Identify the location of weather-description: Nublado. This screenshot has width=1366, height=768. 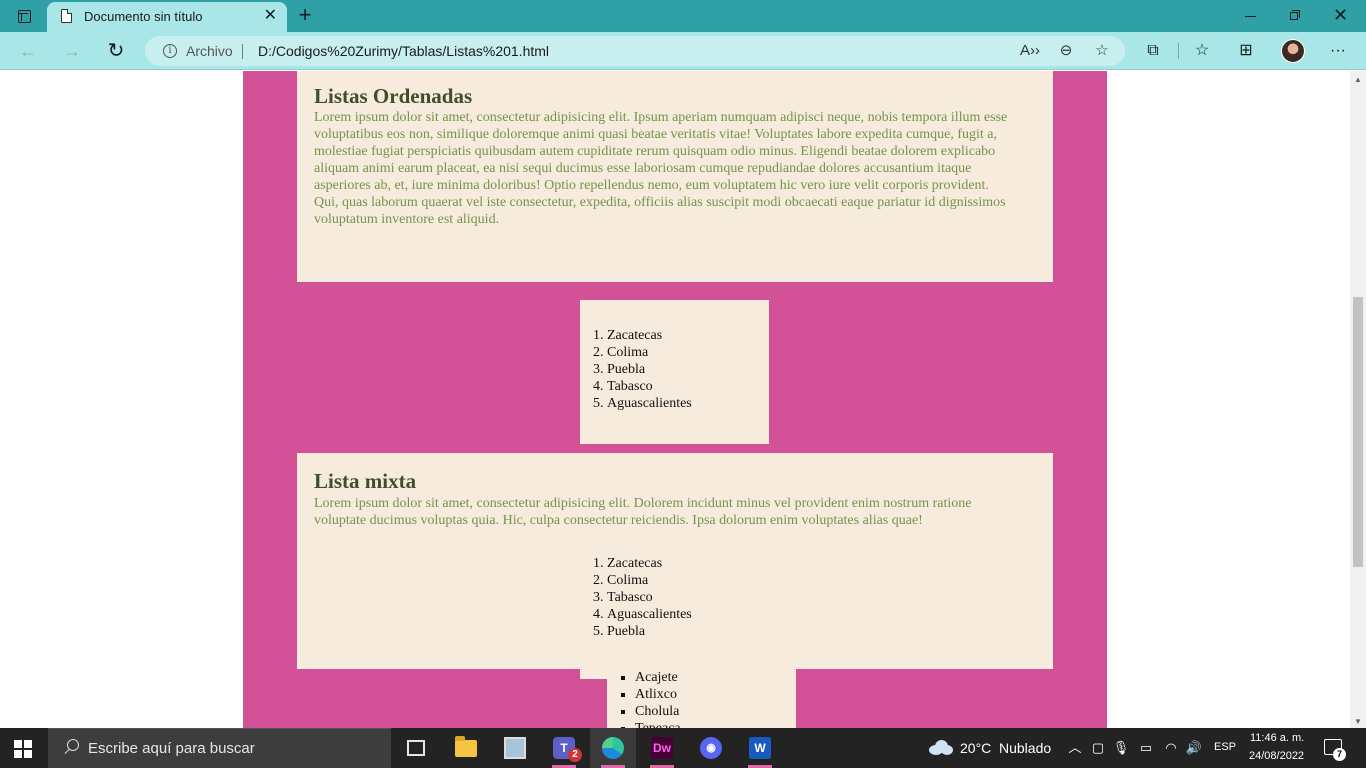
(1025, 748).